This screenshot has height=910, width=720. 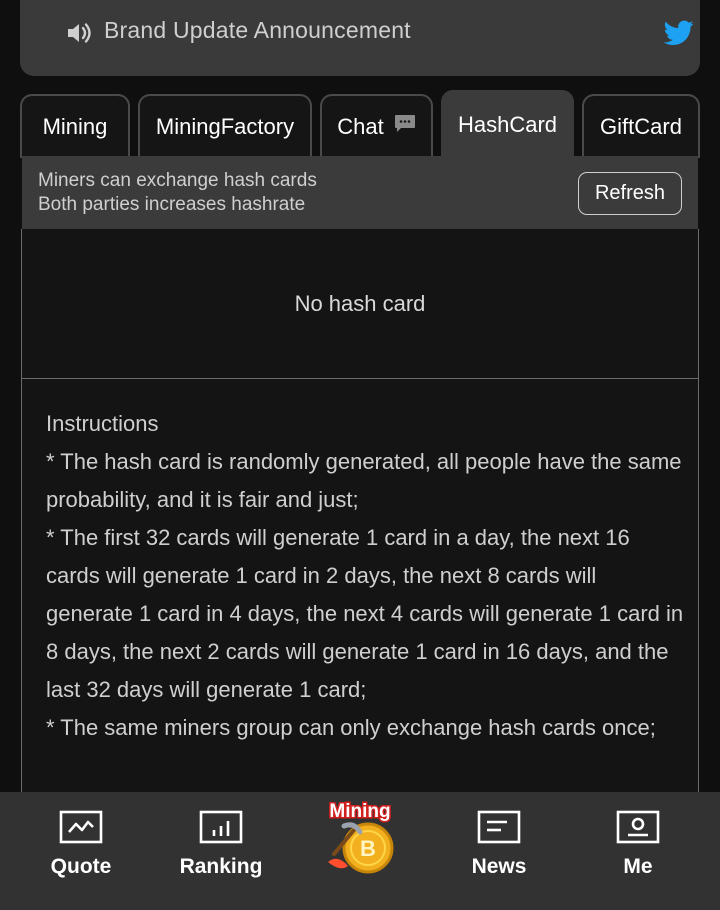 What do you see at coordinates (81, 851) in the screenshot?
I see `nav-quote: Quote` at bounding box center [81, 851].